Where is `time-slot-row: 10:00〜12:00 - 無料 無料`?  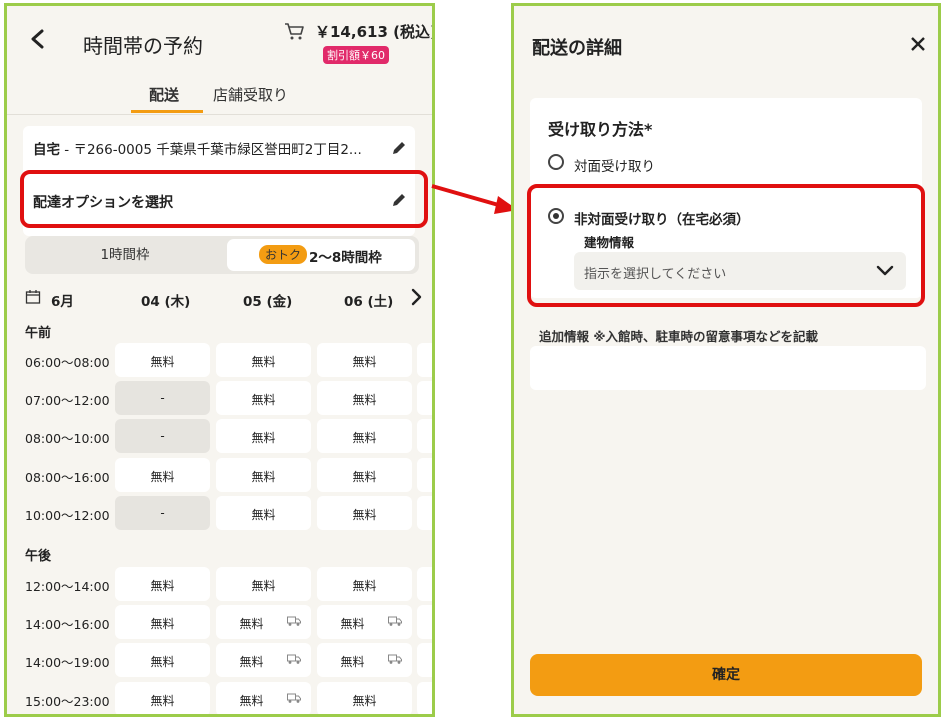
time-slot-row: 10:00〜12:00 - 無料 無料 is located at coordinates (219, 512).